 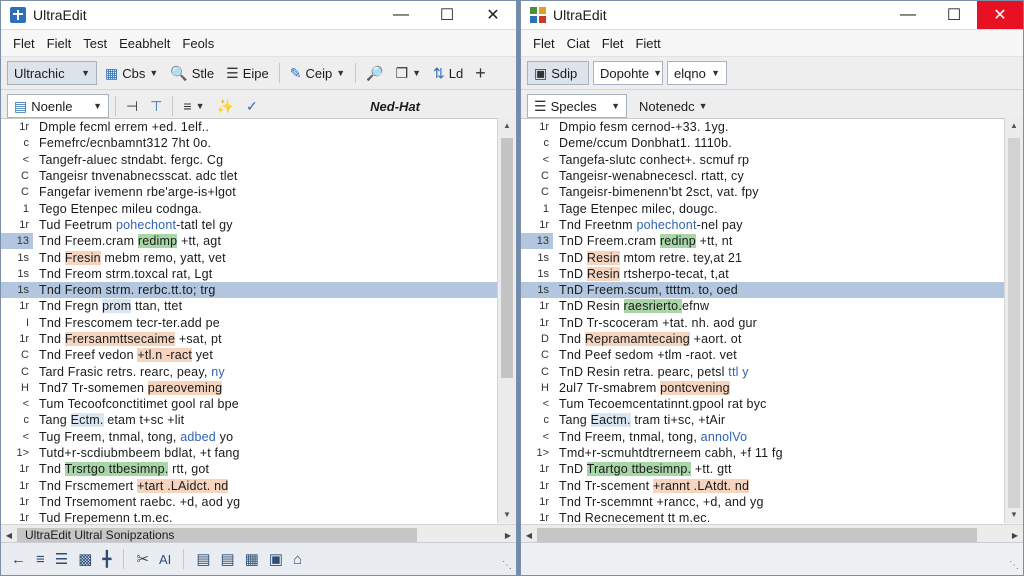 What do you see at coordinates (763, 517) in the screenshot?
I see `code-line: 1r Tnd Recnecement tt m.ec.` at bounding box center [763, 517].